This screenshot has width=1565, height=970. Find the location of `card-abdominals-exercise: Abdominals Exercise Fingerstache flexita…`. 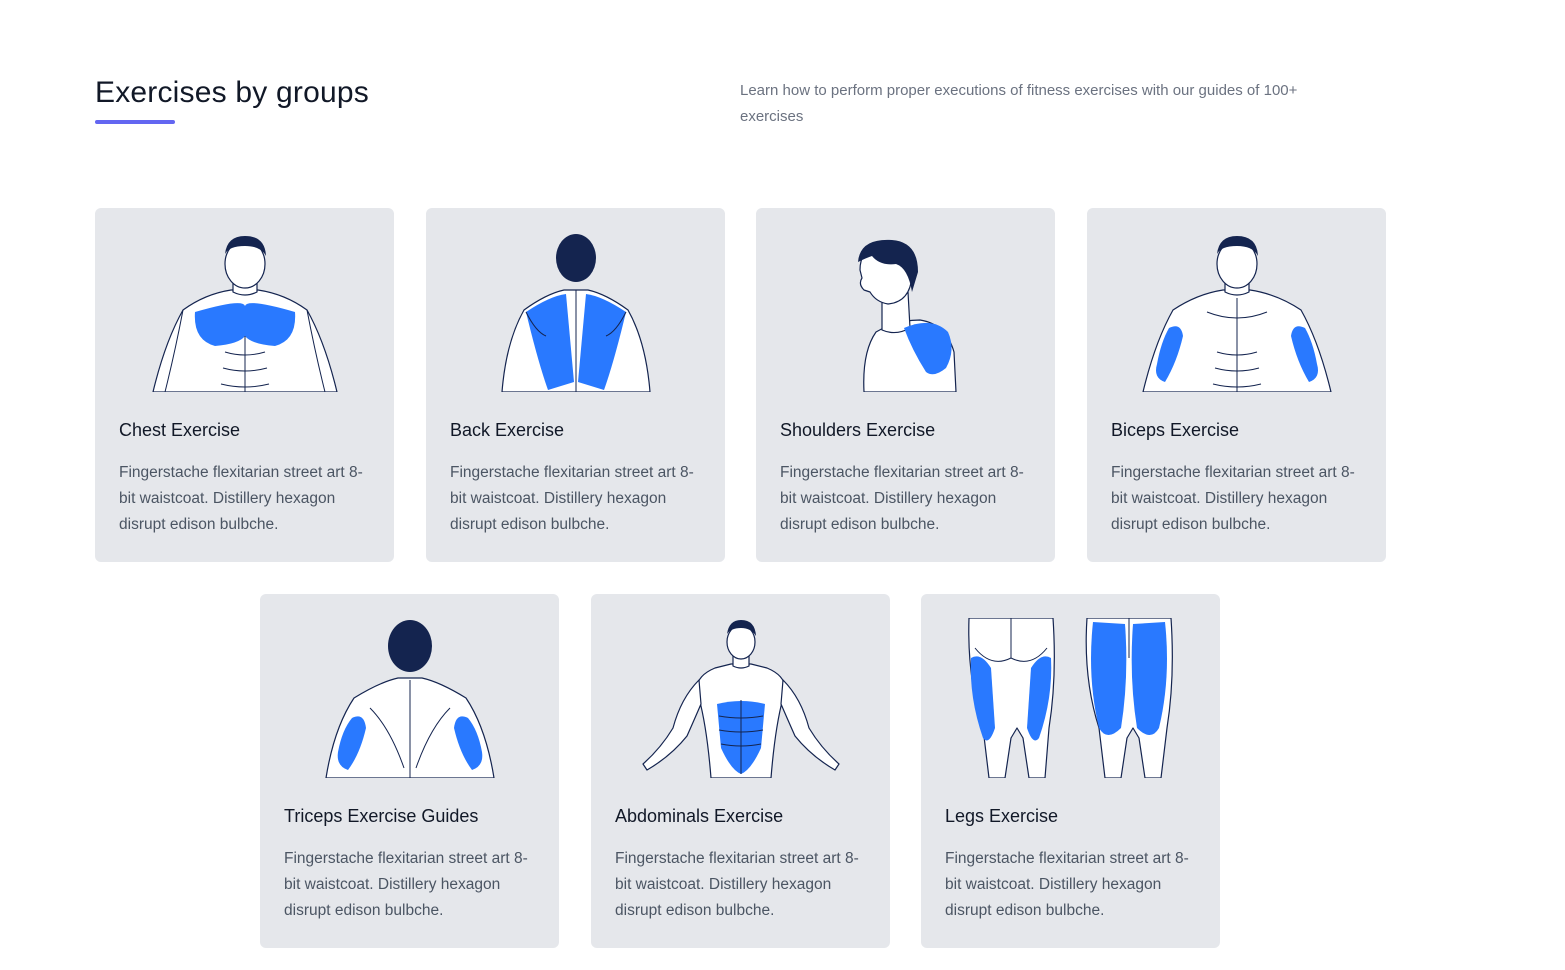

card-abdominals-exercise: Abdominals Exercise Fingerstache flexita… is located at coordinates (740, 771).